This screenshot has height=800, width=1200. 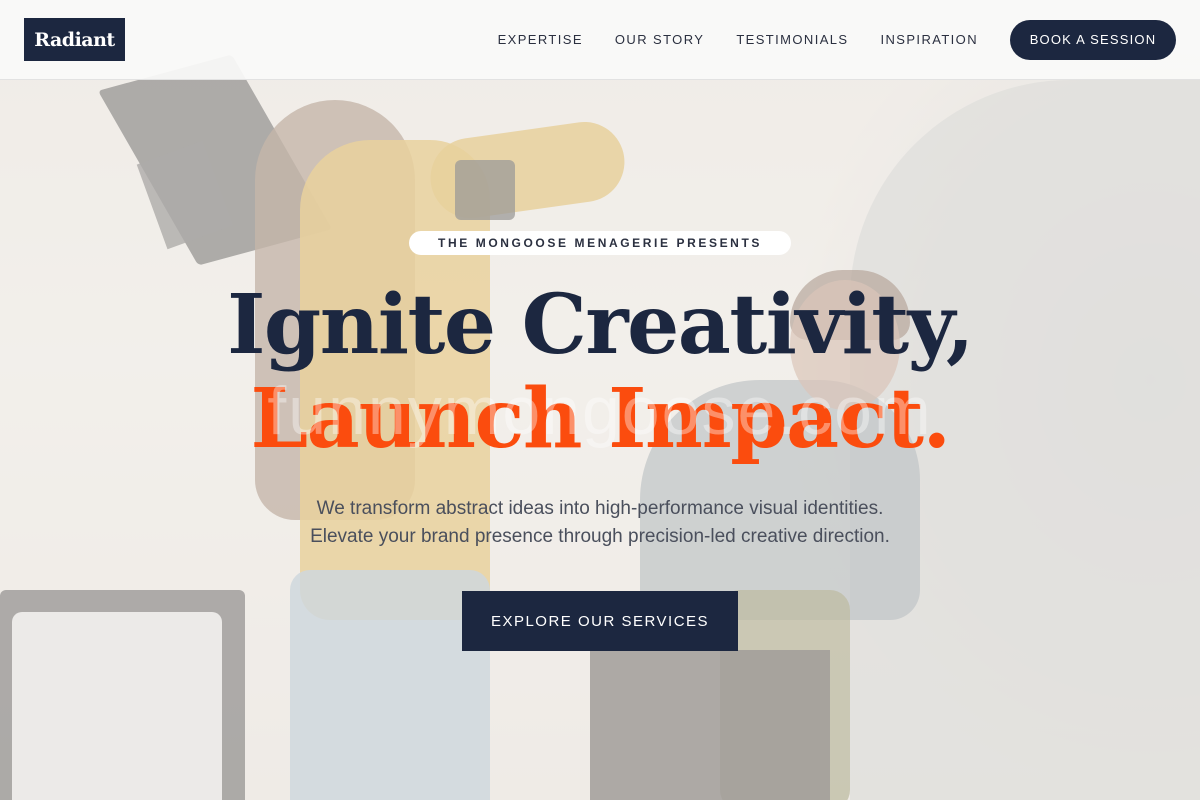 What do you see at coordinates (1093, 39) in the screenshot?
I see `book-session-button: BOOK A SESSION` at bounding box center [1093, 39].